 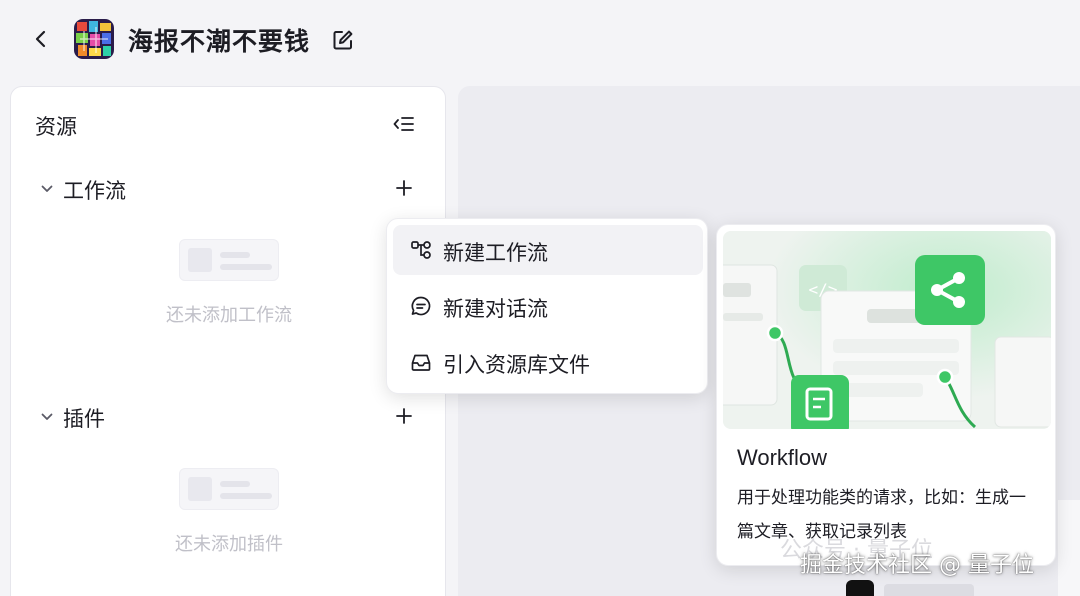 I want to click on inbox-icon, so click(x=421, y=362).